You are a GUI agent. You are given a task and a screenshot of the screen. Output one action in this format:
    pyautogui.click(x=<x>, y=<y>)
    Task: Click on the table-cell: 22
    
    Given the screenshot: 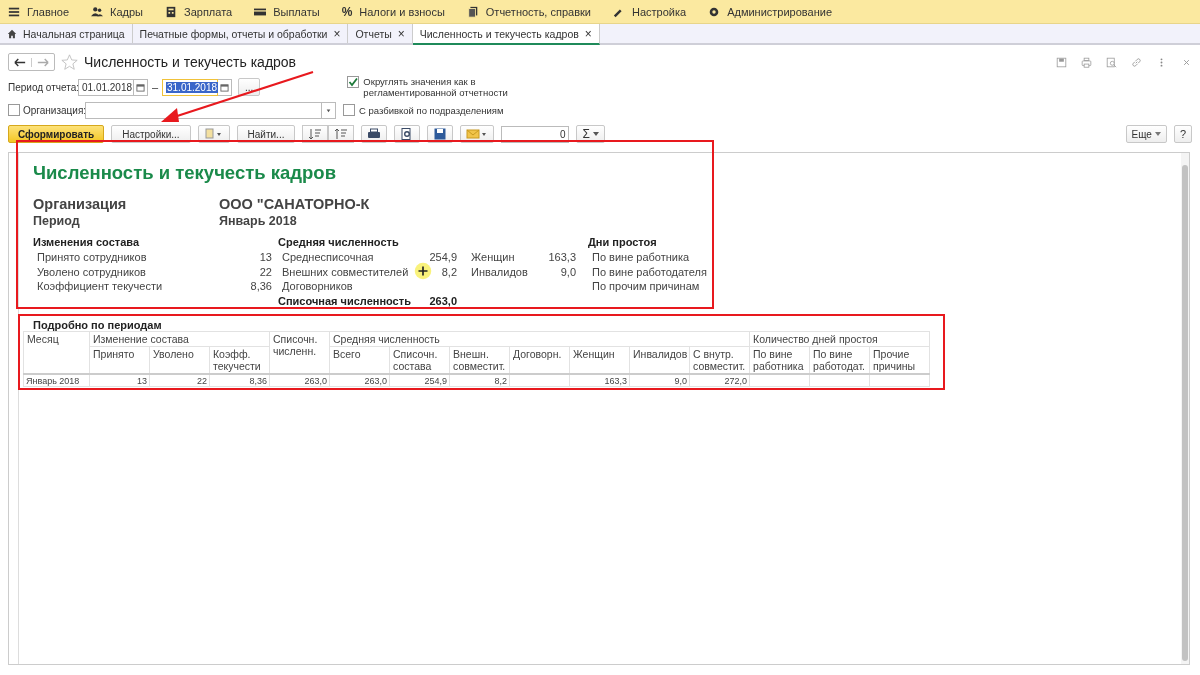 What is the action you would take?
    pyautogui.click(x=202, y=380)
    